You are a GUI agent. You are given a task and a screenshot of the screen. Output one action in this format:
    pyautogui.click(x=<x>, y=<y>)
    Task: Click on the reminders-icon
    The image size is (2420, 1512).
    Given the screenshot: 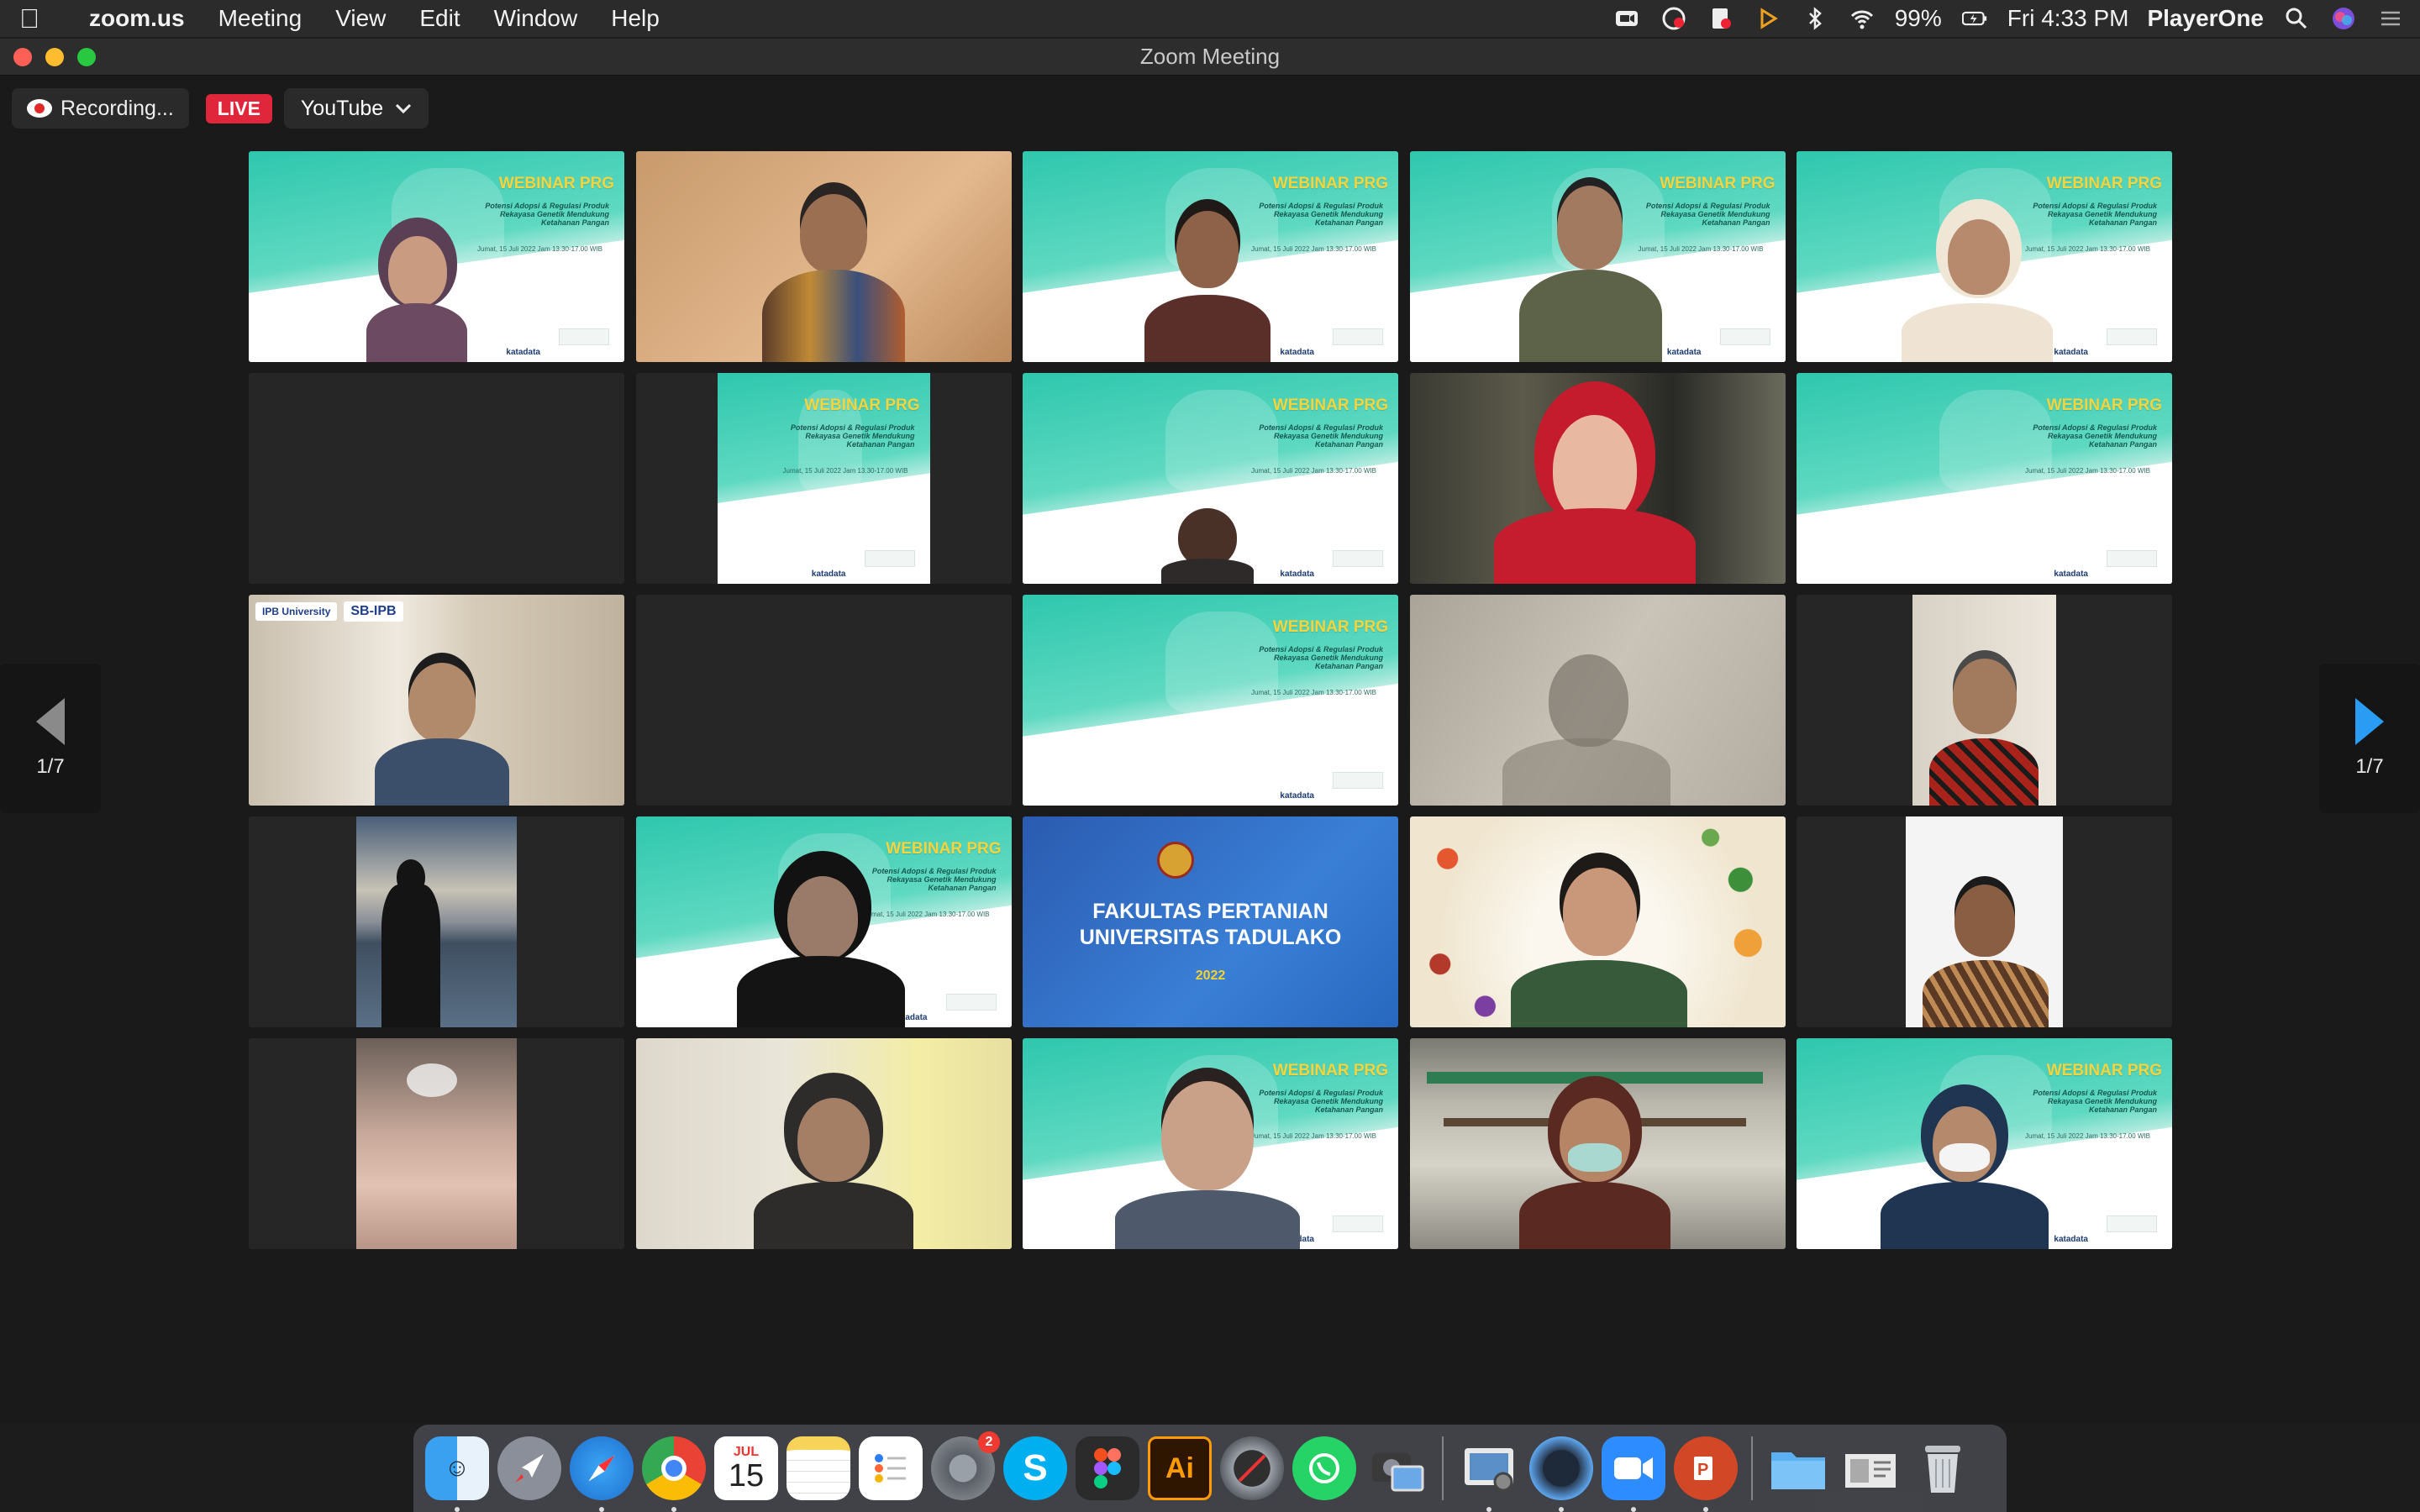 What is the action you would take?
    pyautogui.click(x=891, y=1468)
    